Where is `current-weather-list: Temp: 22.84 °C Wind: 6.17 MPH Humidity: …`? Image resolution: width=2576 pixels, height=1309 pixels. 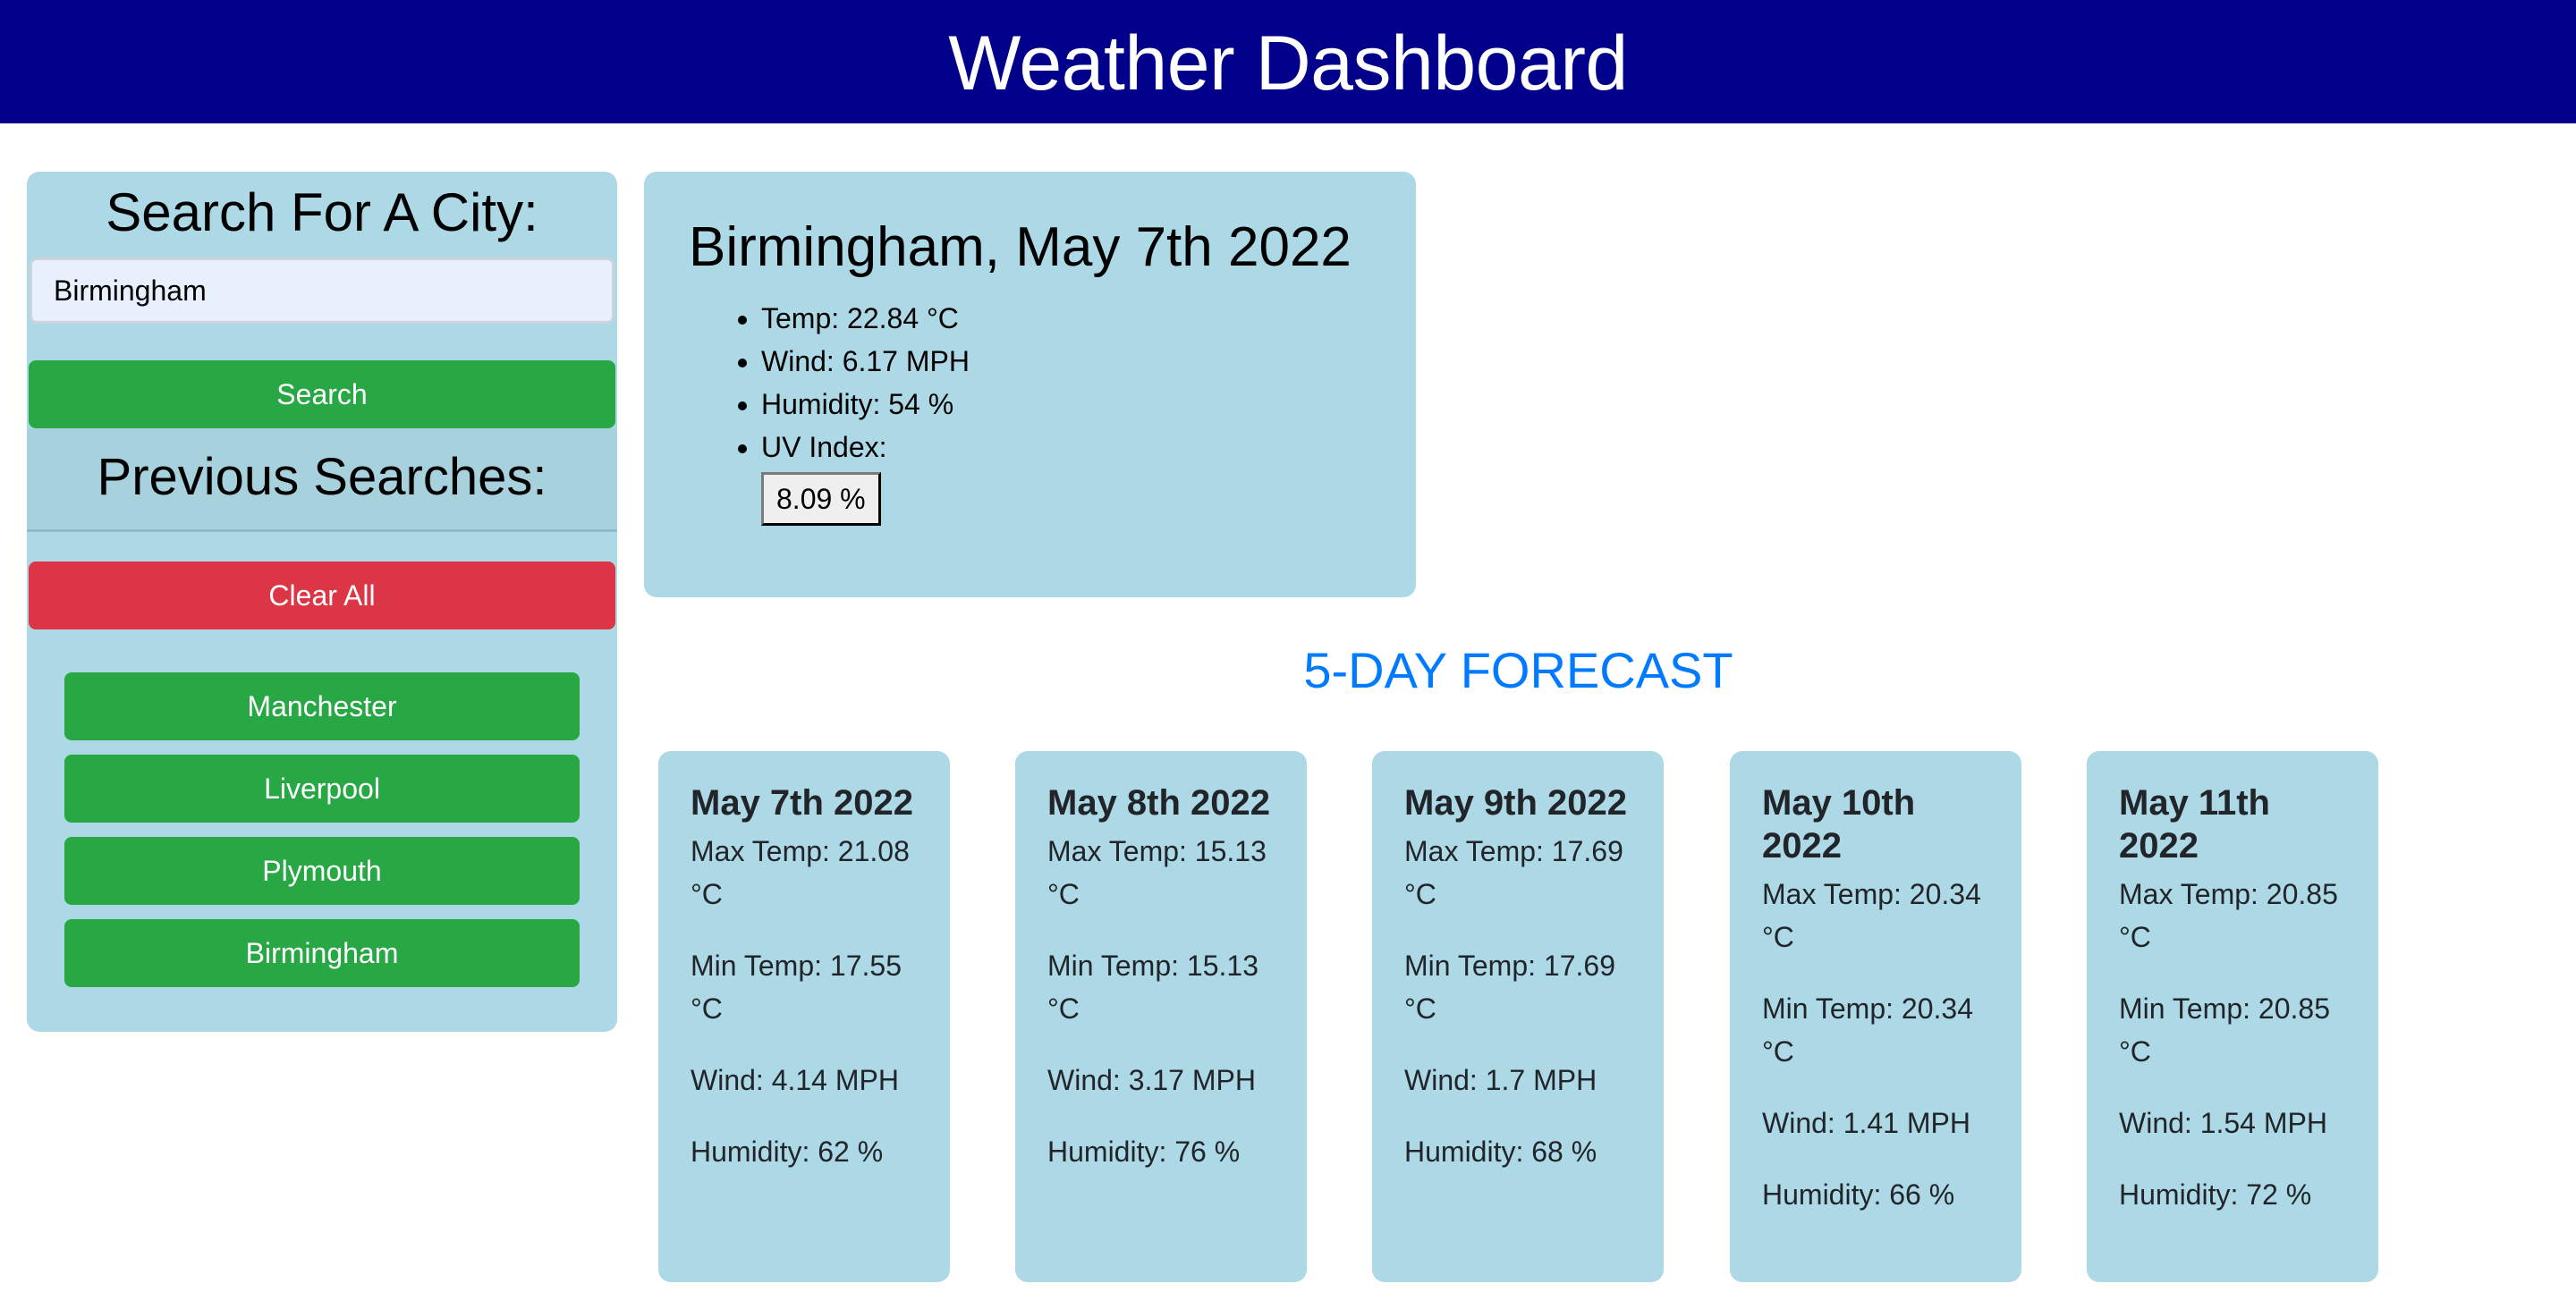
current-weather-list: Temp: 22.84 °C Wind: 6.17 MPH Humidity: … is located at coordinates (829, 411).